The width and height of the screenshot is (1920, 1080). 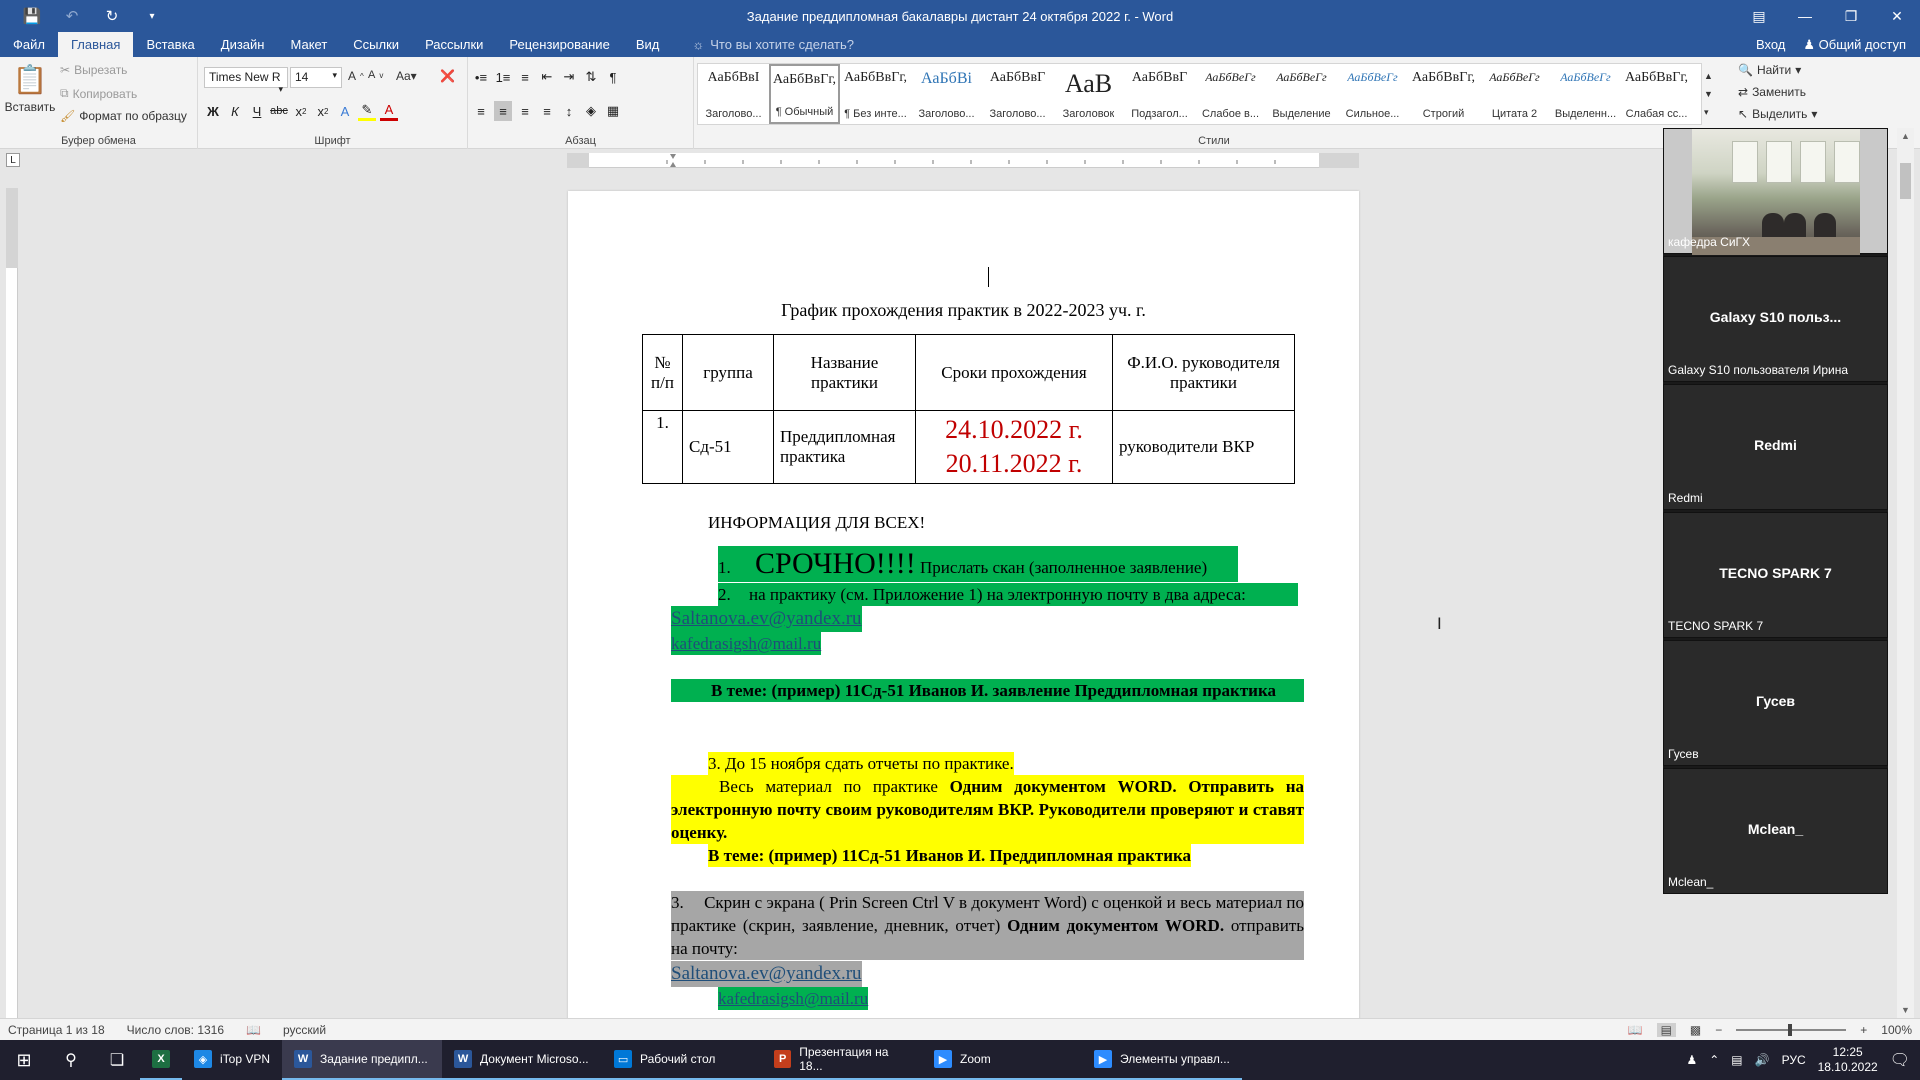 I want to click on ribbon-display-icon: ▤, so click(x=1759, y=16).